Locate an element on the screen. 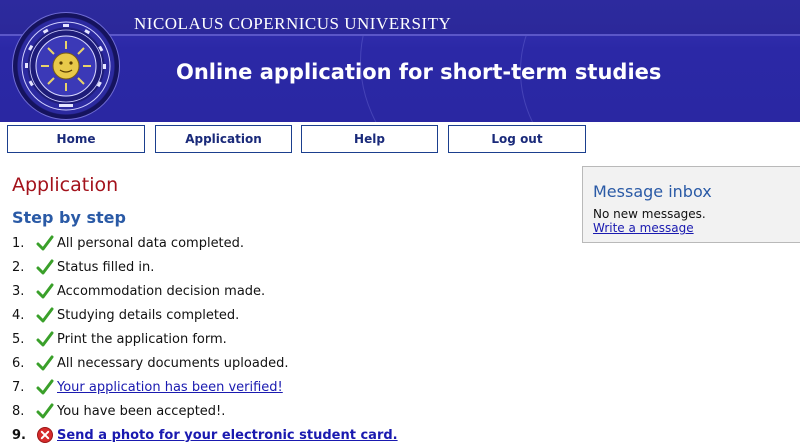  application-verified-link: Your application has been verified! is located at coordinates (170, 387).